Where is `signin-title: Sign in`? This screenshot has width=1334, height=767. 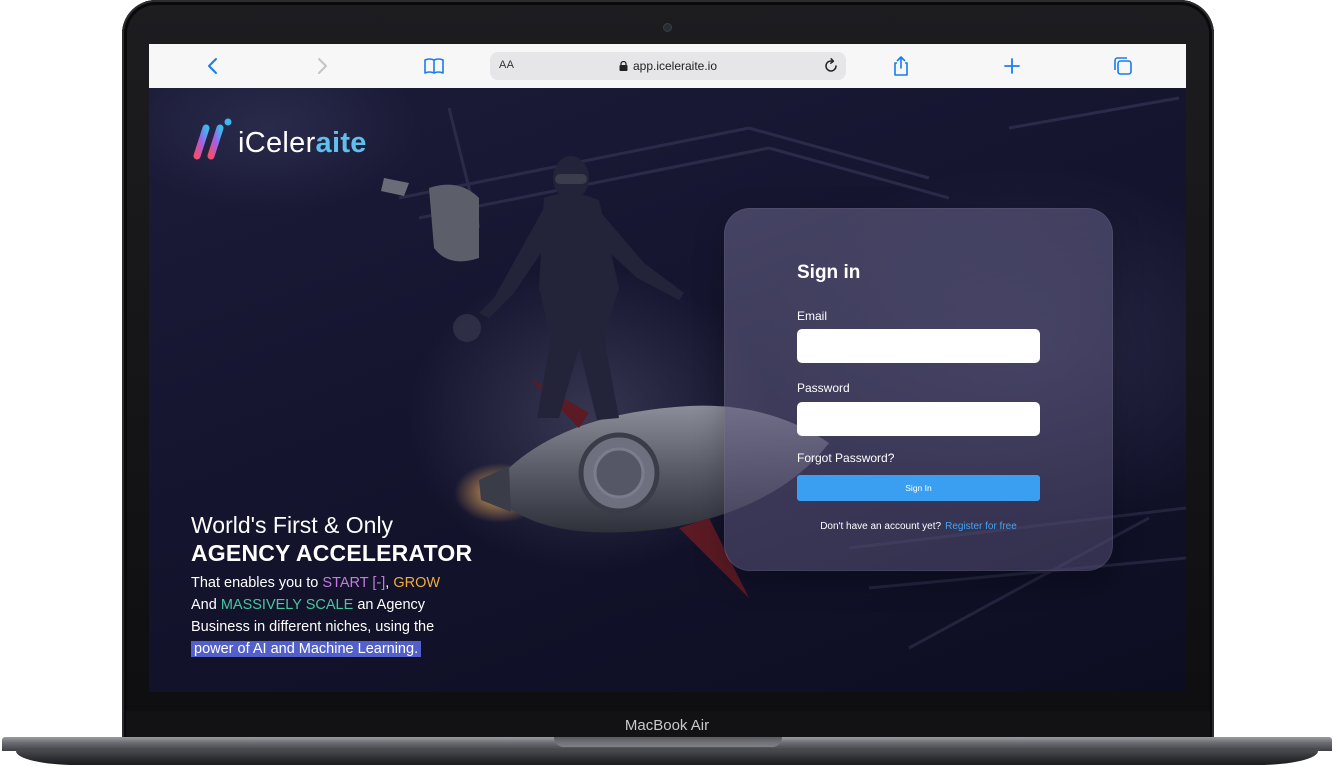
signin-title: Sign in is located at coordinates (829, 272).